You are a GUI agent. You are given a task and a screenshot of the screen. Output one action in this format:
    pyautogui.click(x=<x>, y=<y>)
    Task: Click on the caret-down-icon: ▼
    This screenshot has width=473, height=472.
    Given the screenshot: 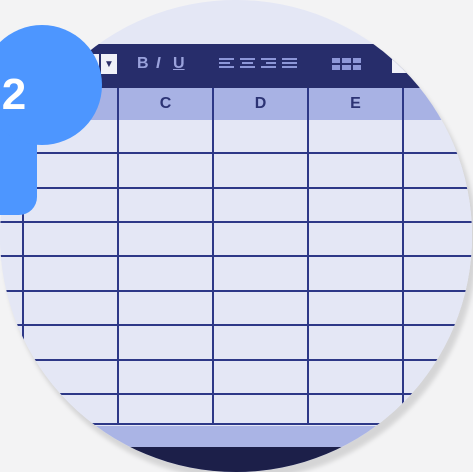 What is the action you would take?
    pyautogui.click(x=109, y=64)
    